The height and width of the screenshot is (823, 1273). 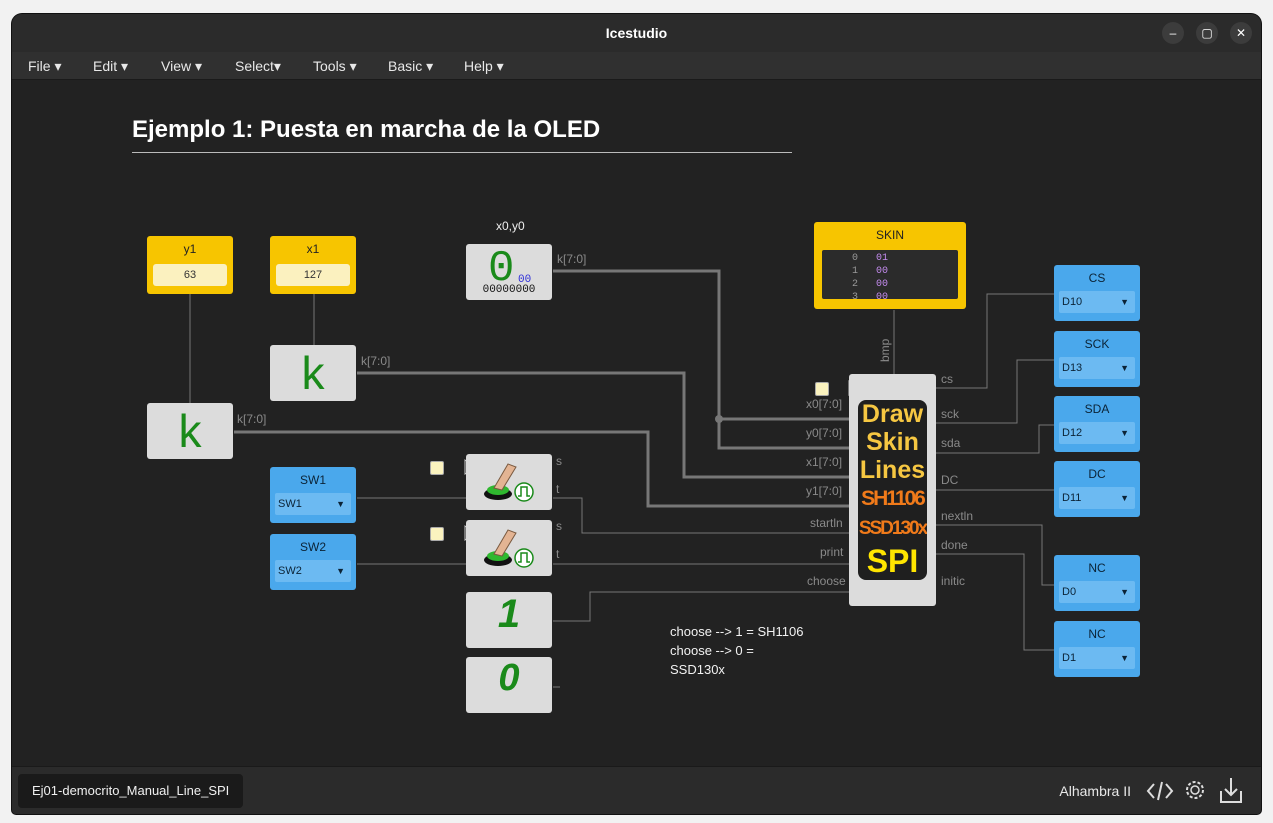 What do you see at coordinates (190, 431) in the screenshot?
I see `k-block-y1: k` at bounding box center [190, 431].